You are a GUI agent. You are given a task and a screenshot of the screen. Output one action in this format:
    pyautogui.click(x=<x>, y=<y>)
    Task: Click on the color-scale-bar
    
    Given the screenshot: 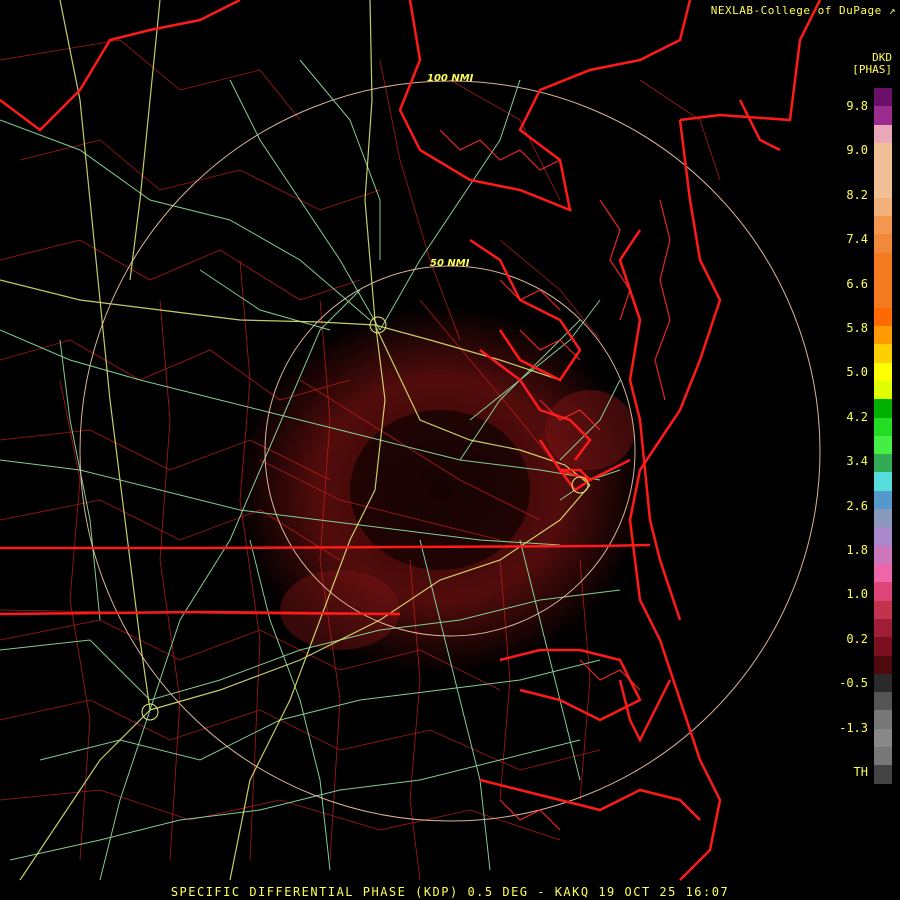 What is the action you would take?
    pyautogui.click(x=883, y=445)
    